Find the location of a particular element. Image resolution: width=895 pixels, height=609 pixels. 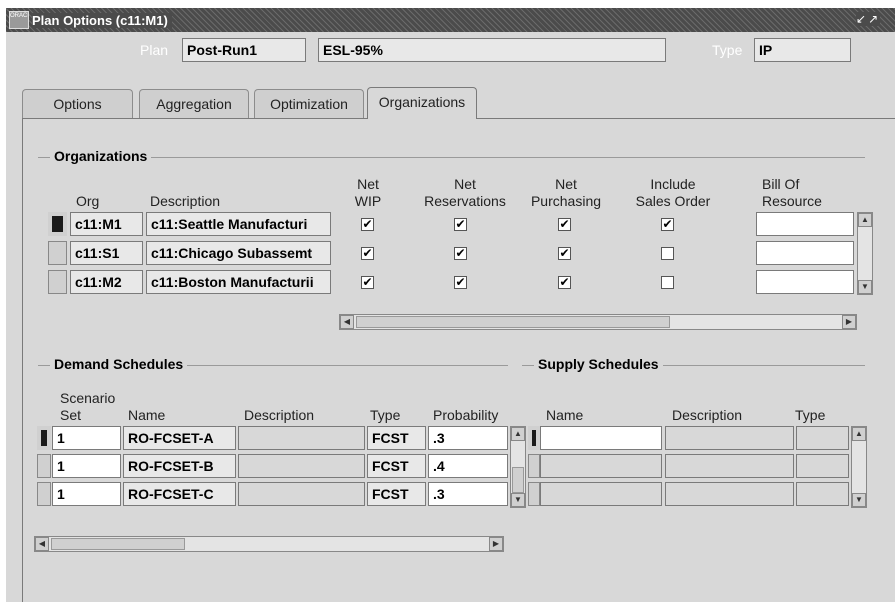

maximize-icon: ↗ is located at coordinates (874, 19).